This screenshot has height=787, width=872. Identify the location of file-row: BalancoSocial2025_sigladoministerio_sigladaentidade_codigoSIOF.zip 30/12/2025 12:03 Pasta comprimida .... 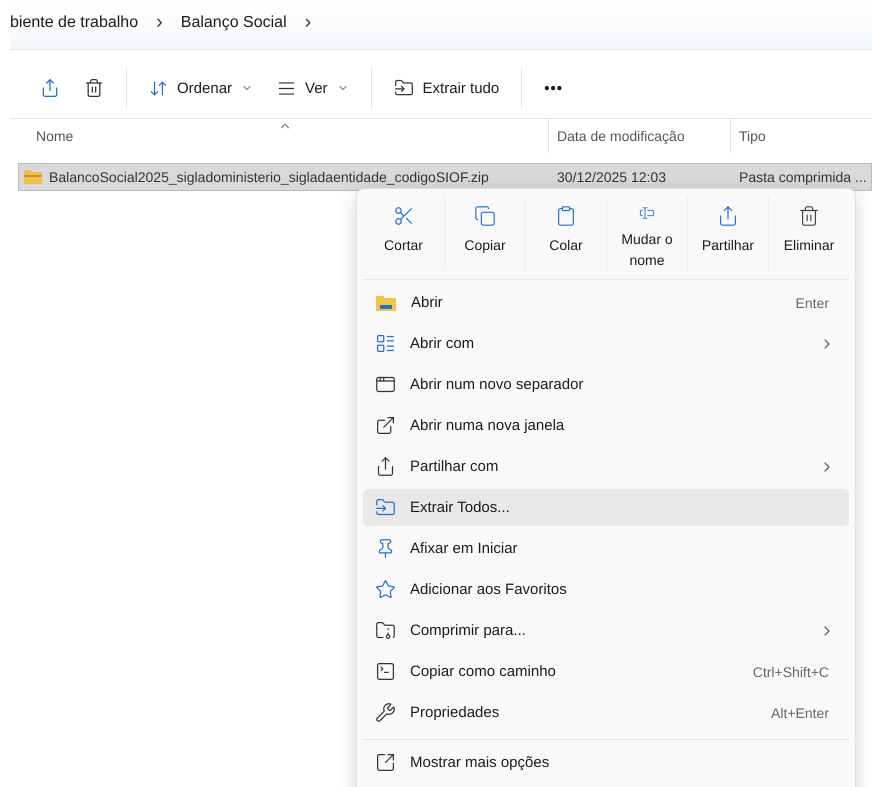
(445, 177).